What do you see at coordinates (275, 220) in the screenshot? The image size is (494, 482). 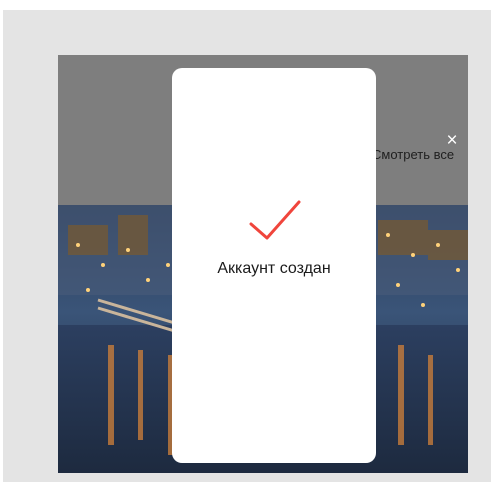 I see `checkmark-icon` at bounding box center [275, 220].